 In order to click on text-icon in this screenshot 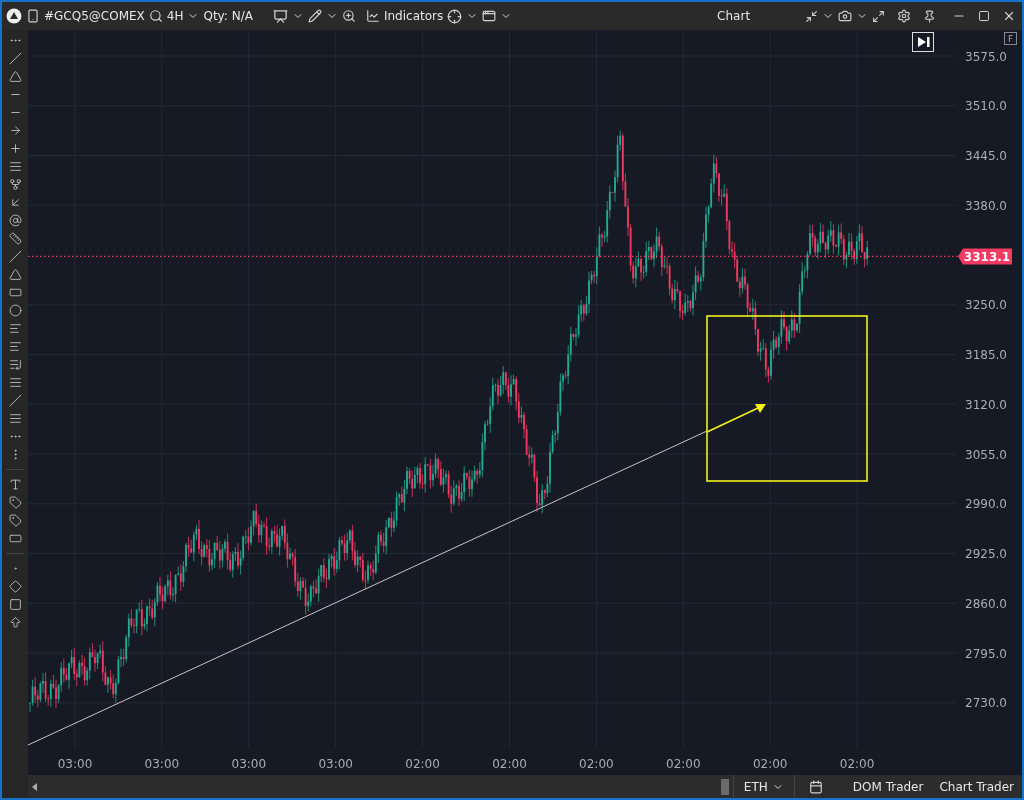, I will do `click(15, 484)`.